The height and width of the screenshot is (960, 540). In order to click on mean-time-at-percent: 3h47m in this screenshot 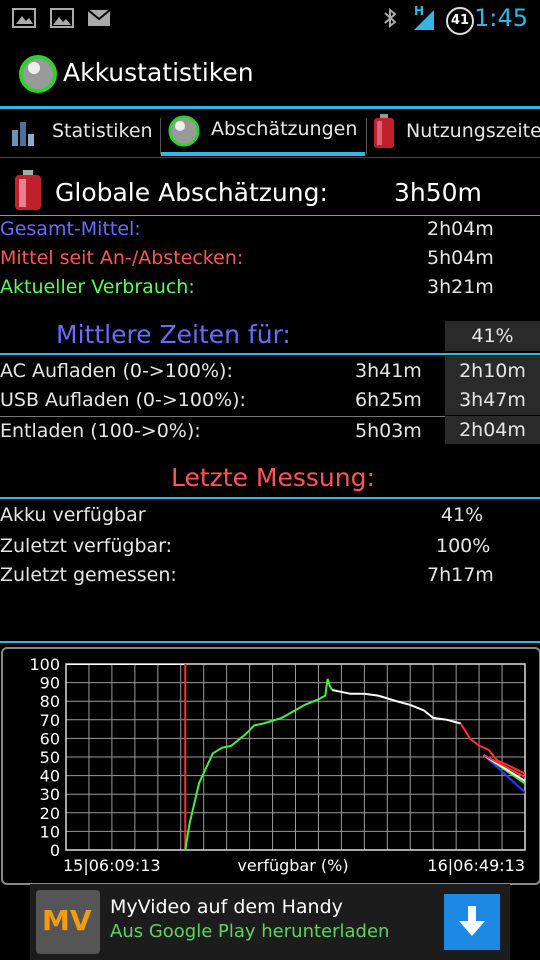, I will do `click(492, 400)`.